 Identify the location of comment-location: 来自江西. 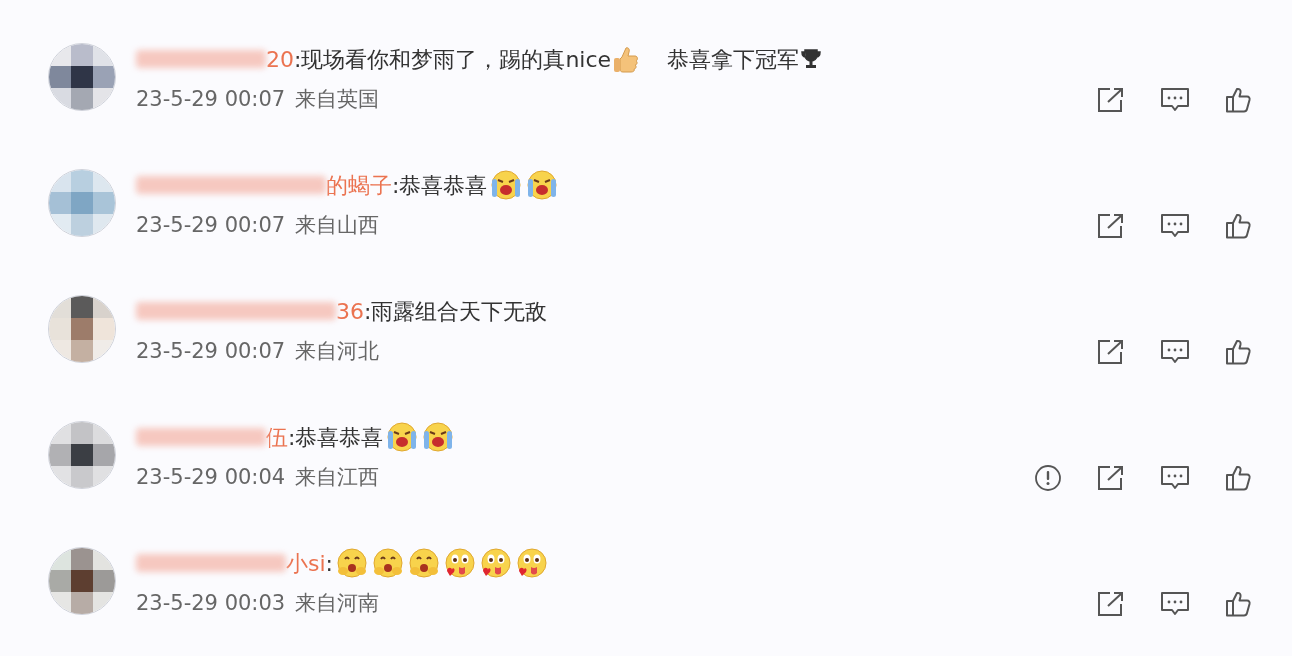
(337, 478).